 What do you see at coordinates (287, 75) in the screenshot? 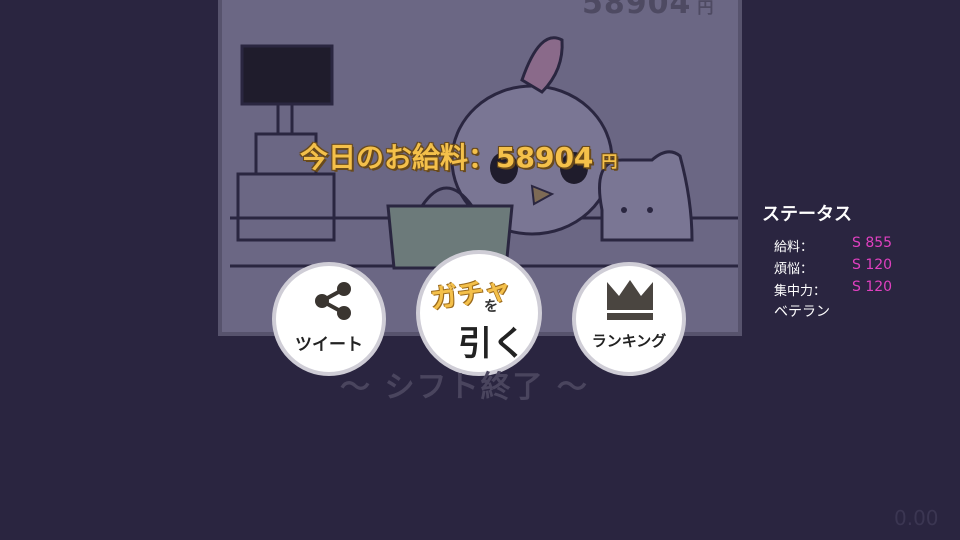
I see `register-monitor` at bounding box center [287, 75].